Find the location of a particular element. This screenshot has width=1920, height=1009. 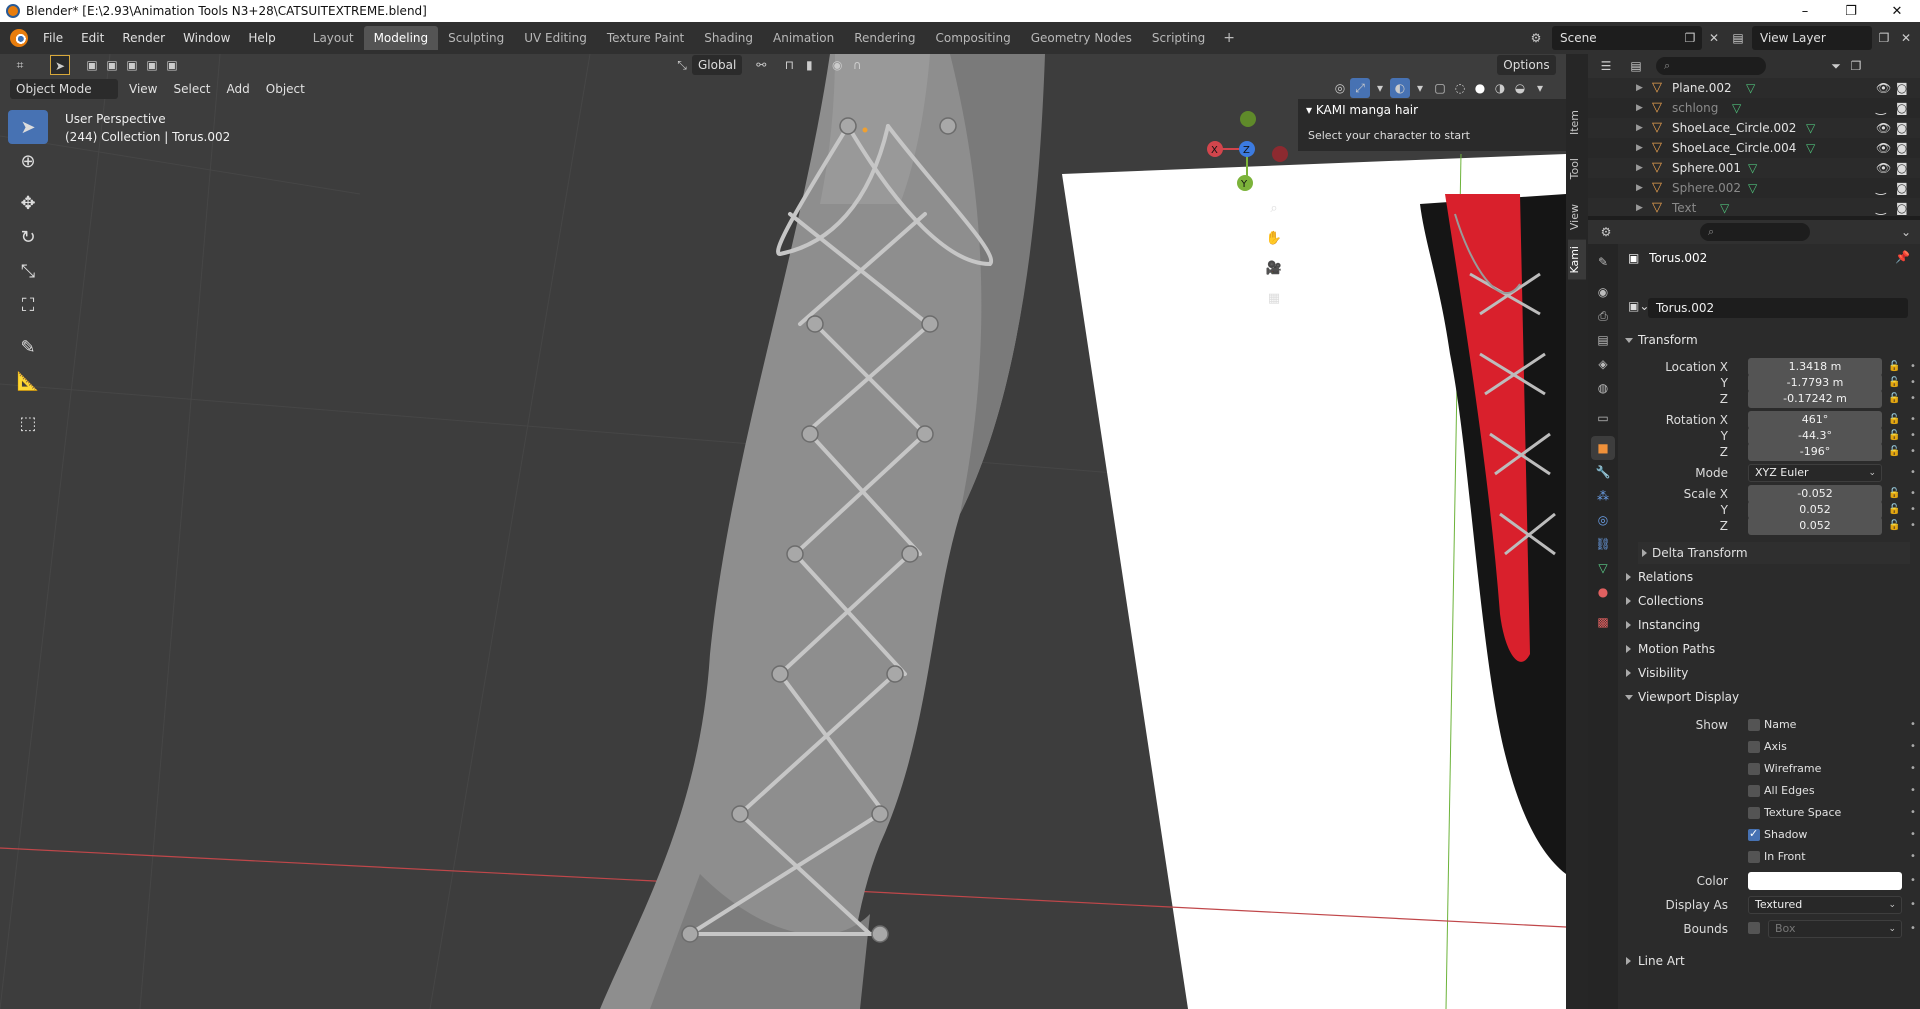

pin-icon: 📌 is located at coordinates (1902, 257).